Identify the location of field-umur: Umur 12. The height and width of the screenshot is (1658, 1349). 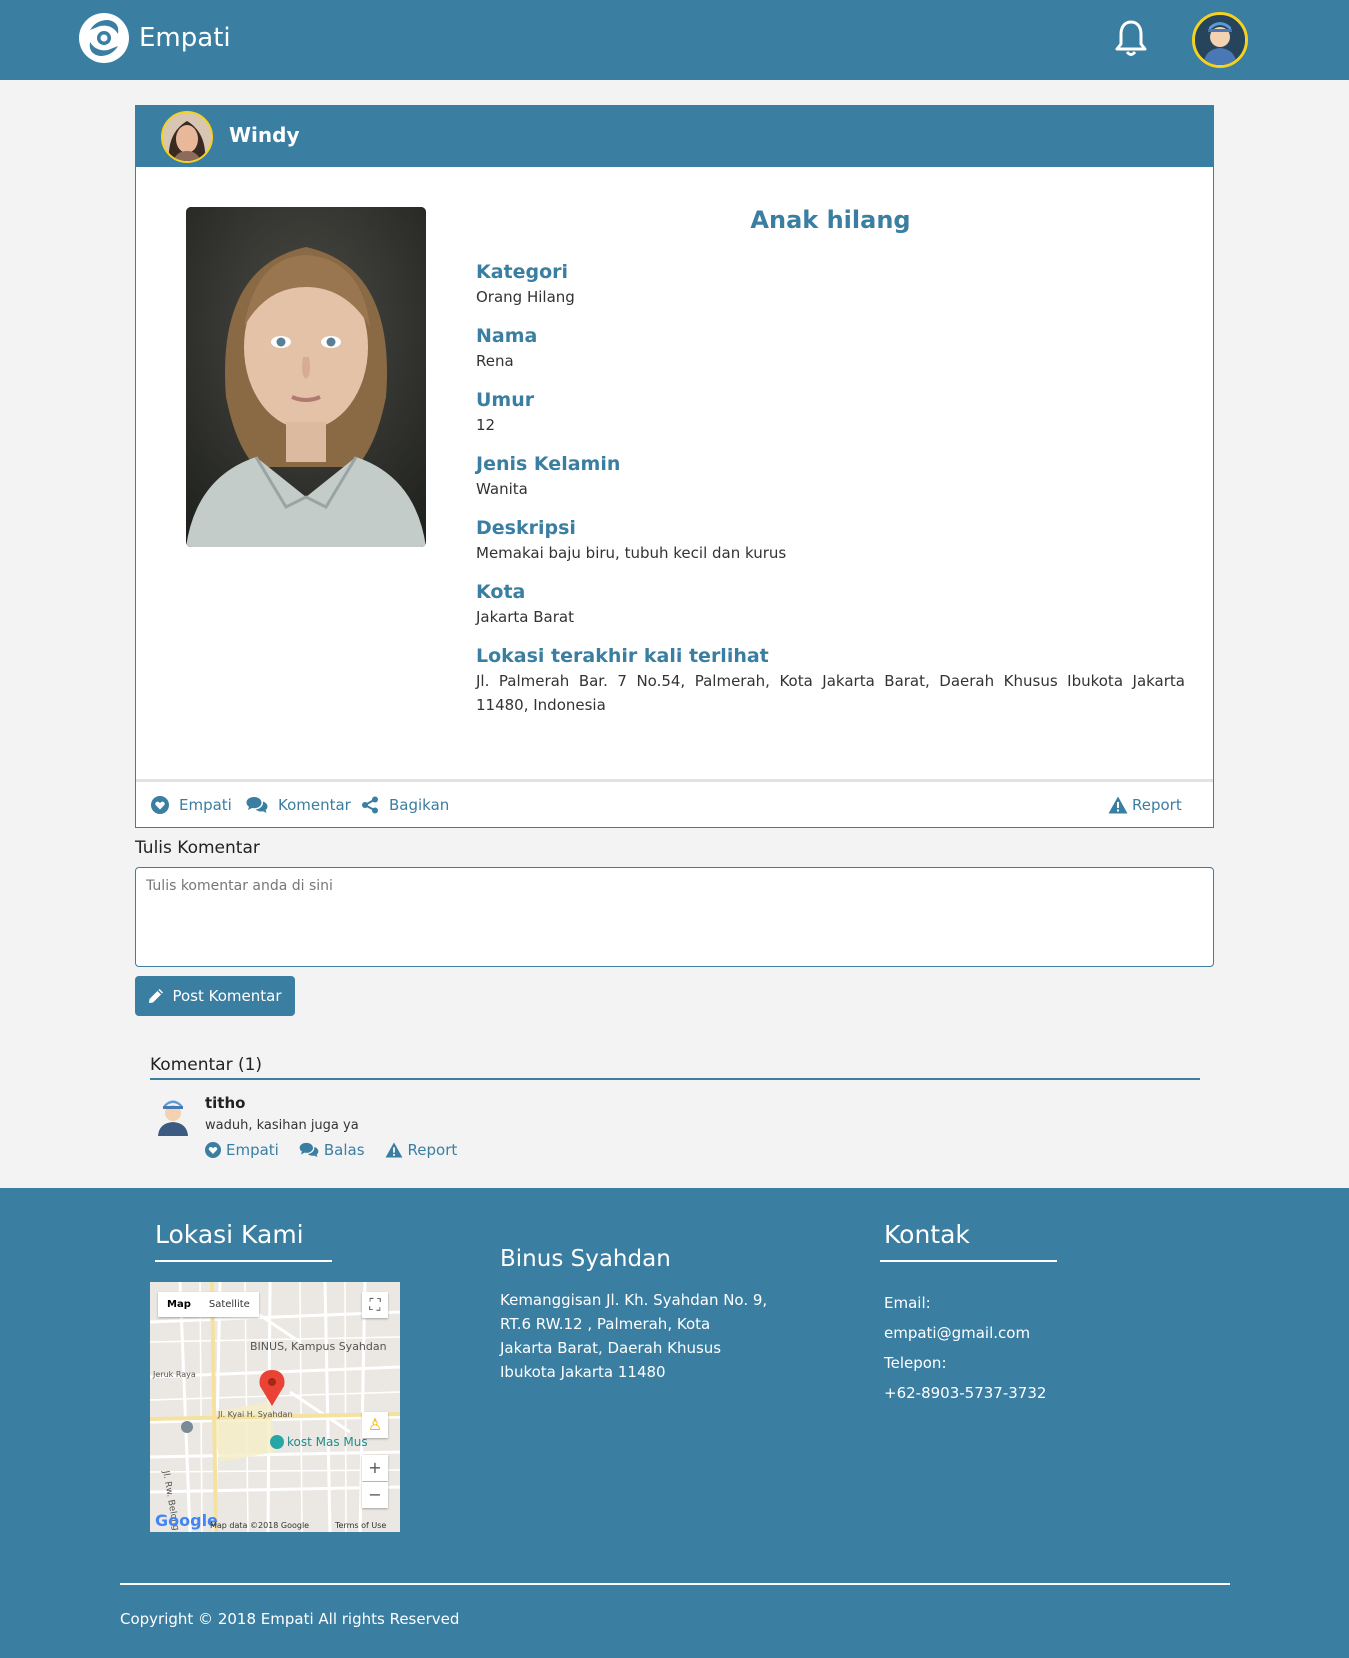
(830, 412).